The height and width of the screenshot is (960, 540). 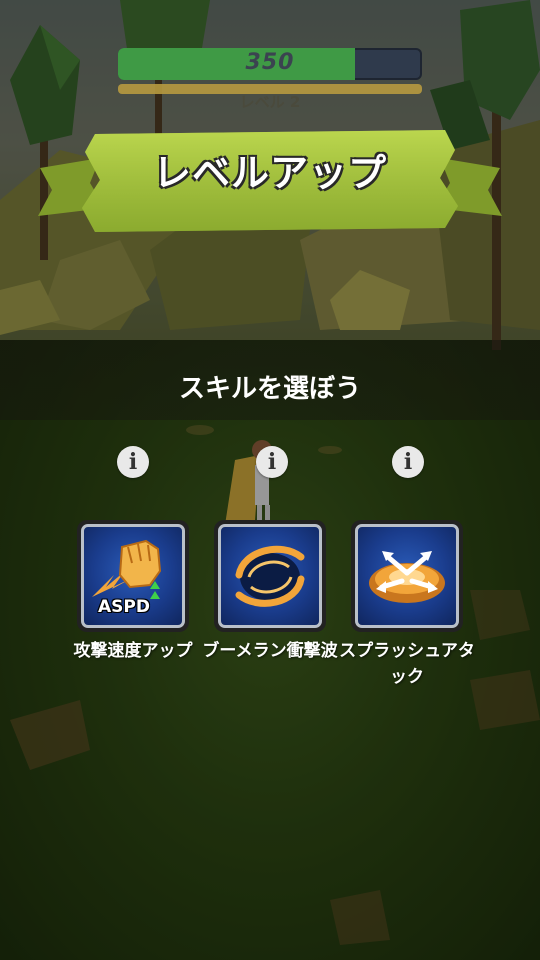 I want to click on aspd-badge: ASPD, so click(x=124, y=607).